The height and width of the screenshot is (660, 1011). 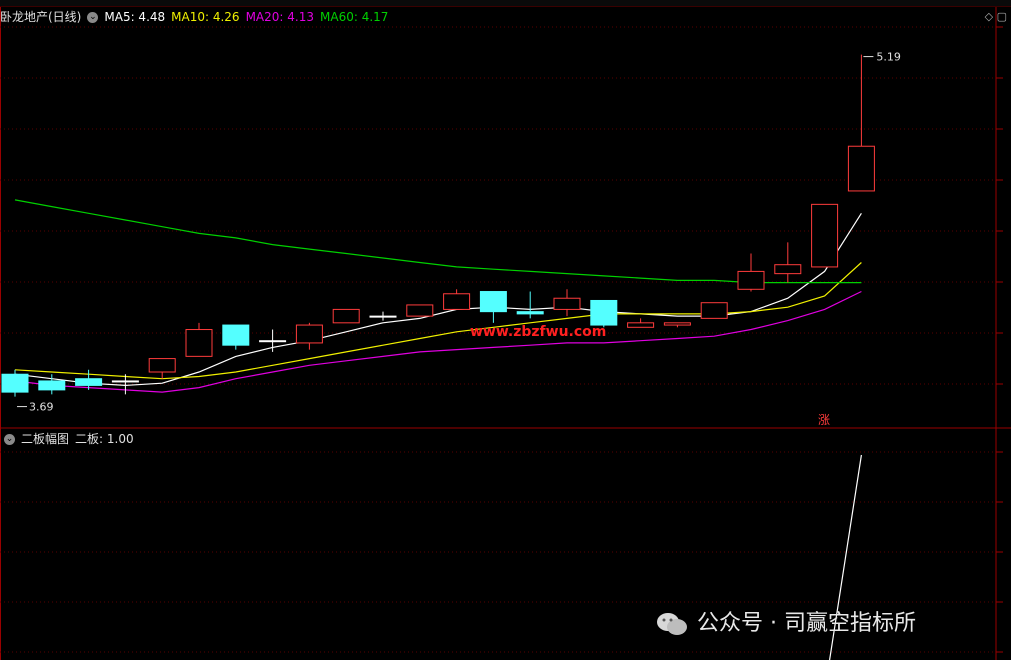 I want to click on zhangting-label: 涨, so click(x=824, y=419).